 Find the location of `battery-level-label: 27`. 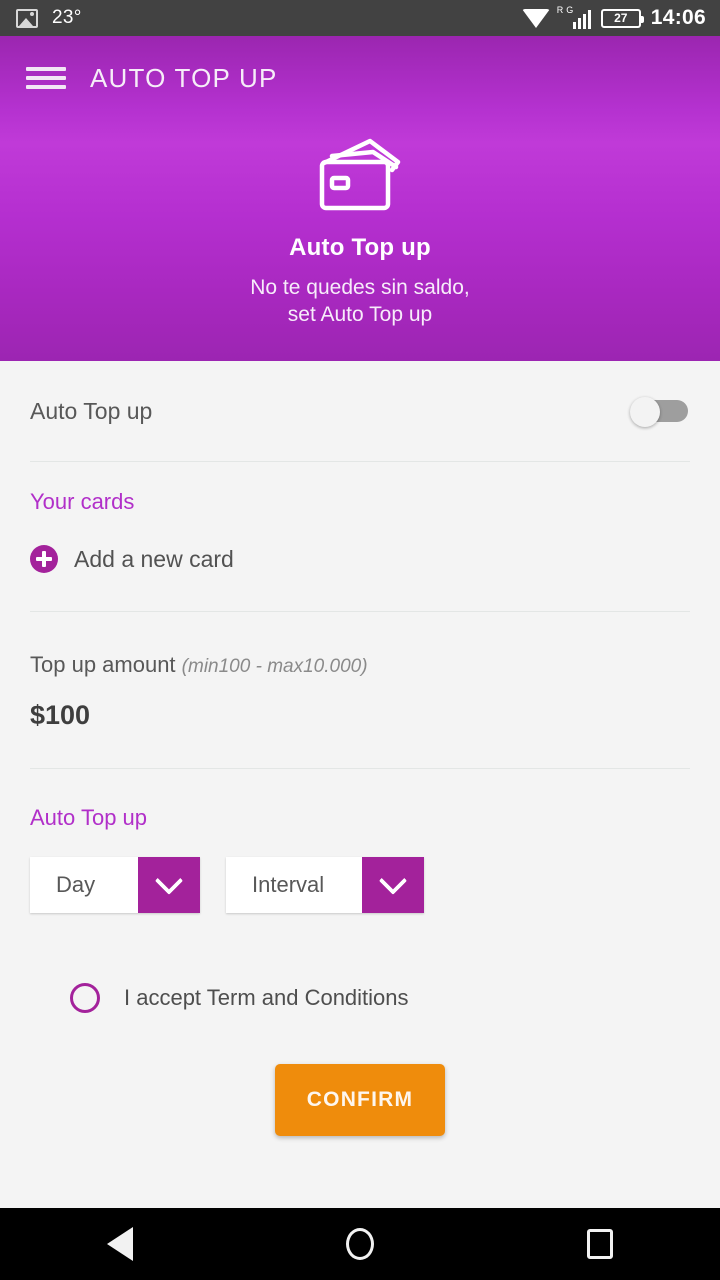

battery-level-label: 27 is located at coordinates (621, 18).